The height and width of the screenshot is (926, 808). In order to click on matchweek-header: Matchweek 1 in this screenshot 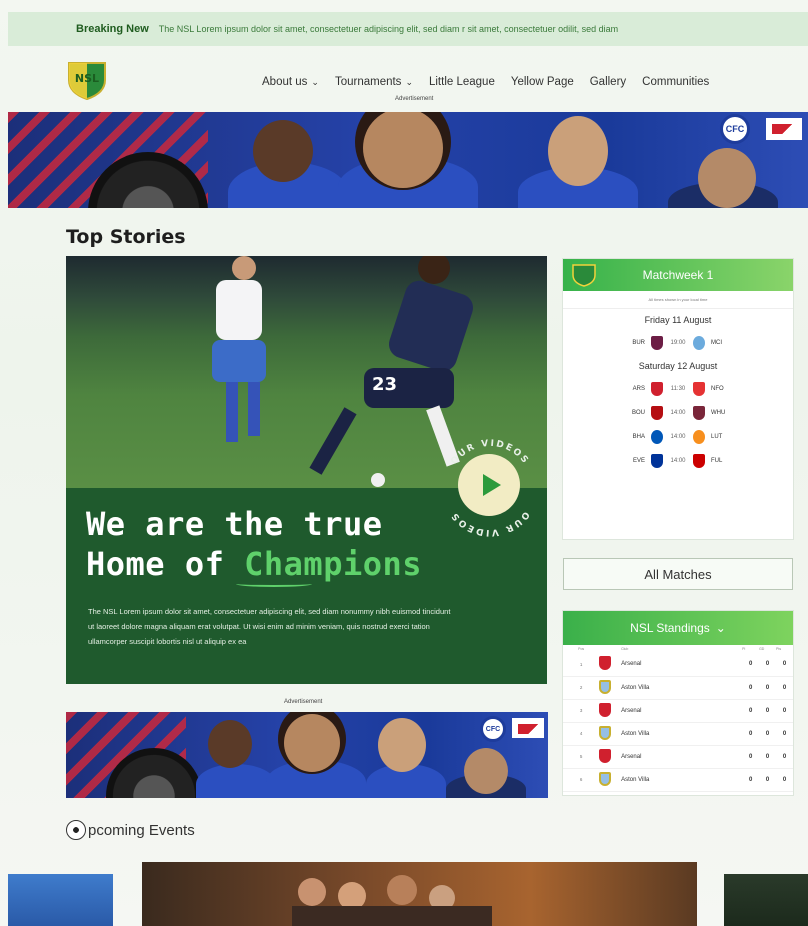, I will do `click(678, 275)`.